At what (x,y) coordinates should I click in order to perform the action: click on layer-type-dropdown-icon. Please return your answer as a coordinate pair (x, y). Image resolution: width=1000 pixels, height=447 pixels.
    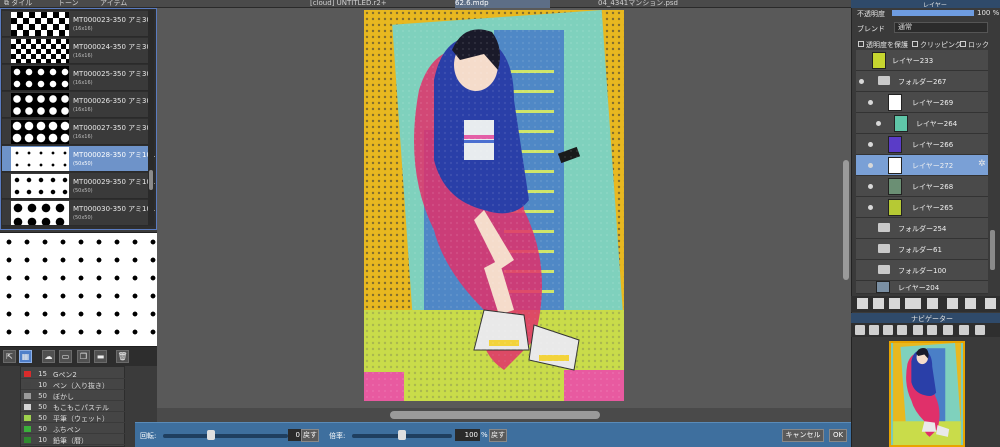
    Looking at the image, I should click on (913, 303).